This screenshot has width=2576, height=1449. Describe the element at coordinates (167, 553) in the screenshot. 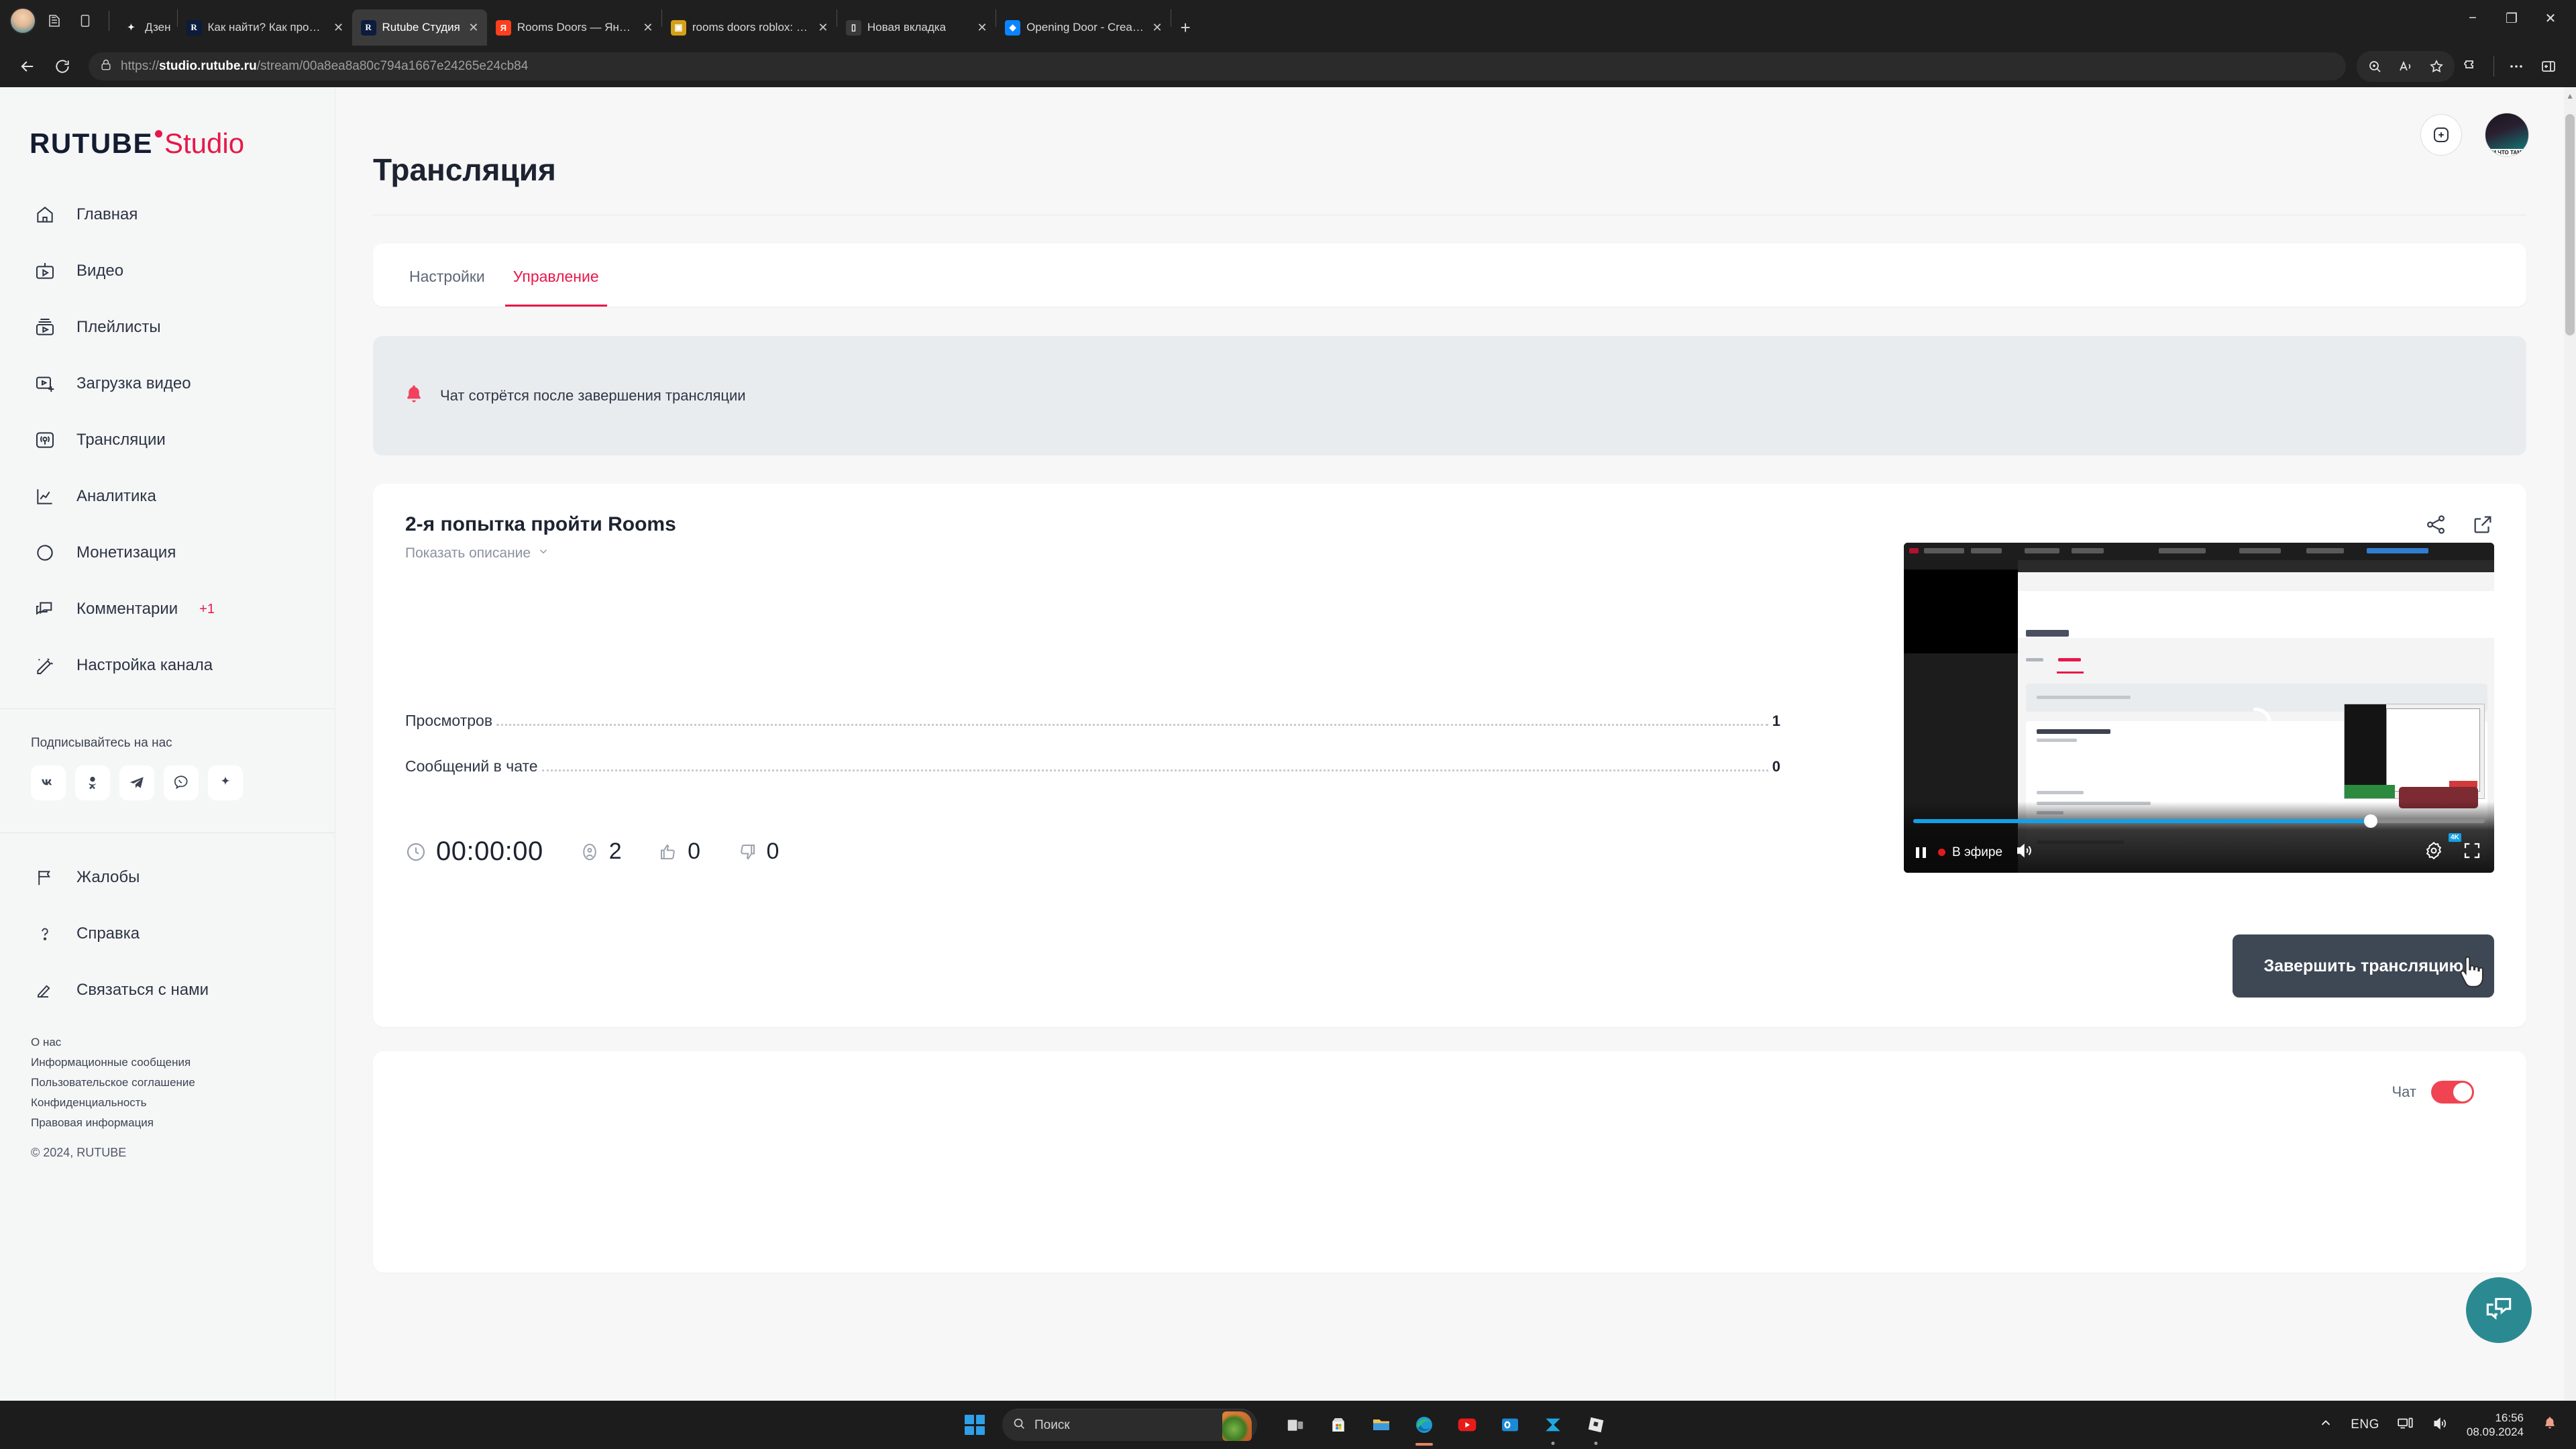

I see `sidebar-item-monetization: Монетизация` at that location.